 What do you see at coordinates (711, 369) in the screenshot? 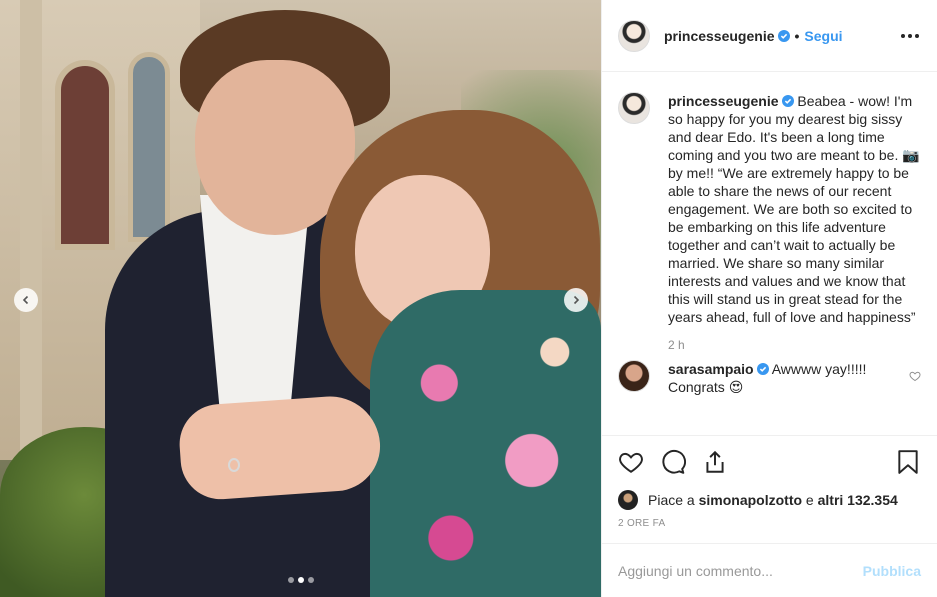
I see `comment-username: sarasampaio` at bounding box center [711, 369].